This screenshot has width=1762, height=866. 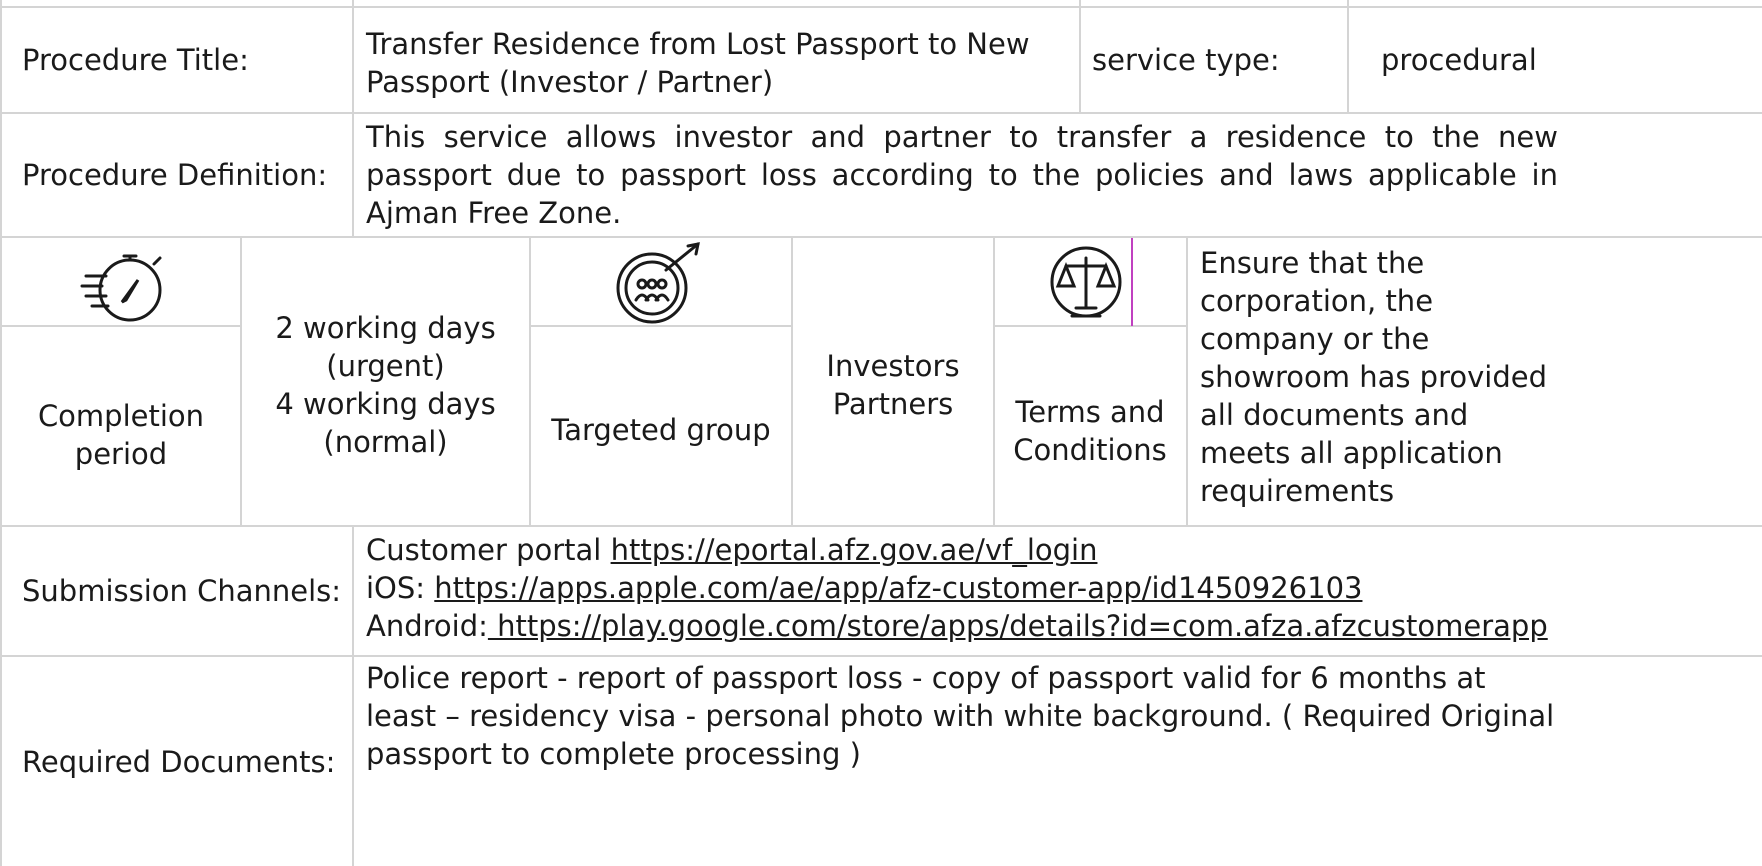 What do you see at coordinates (661, 430) in the screenshot?
I see `targeted-group-label: Targeted group` at bounding box center [661, 430].